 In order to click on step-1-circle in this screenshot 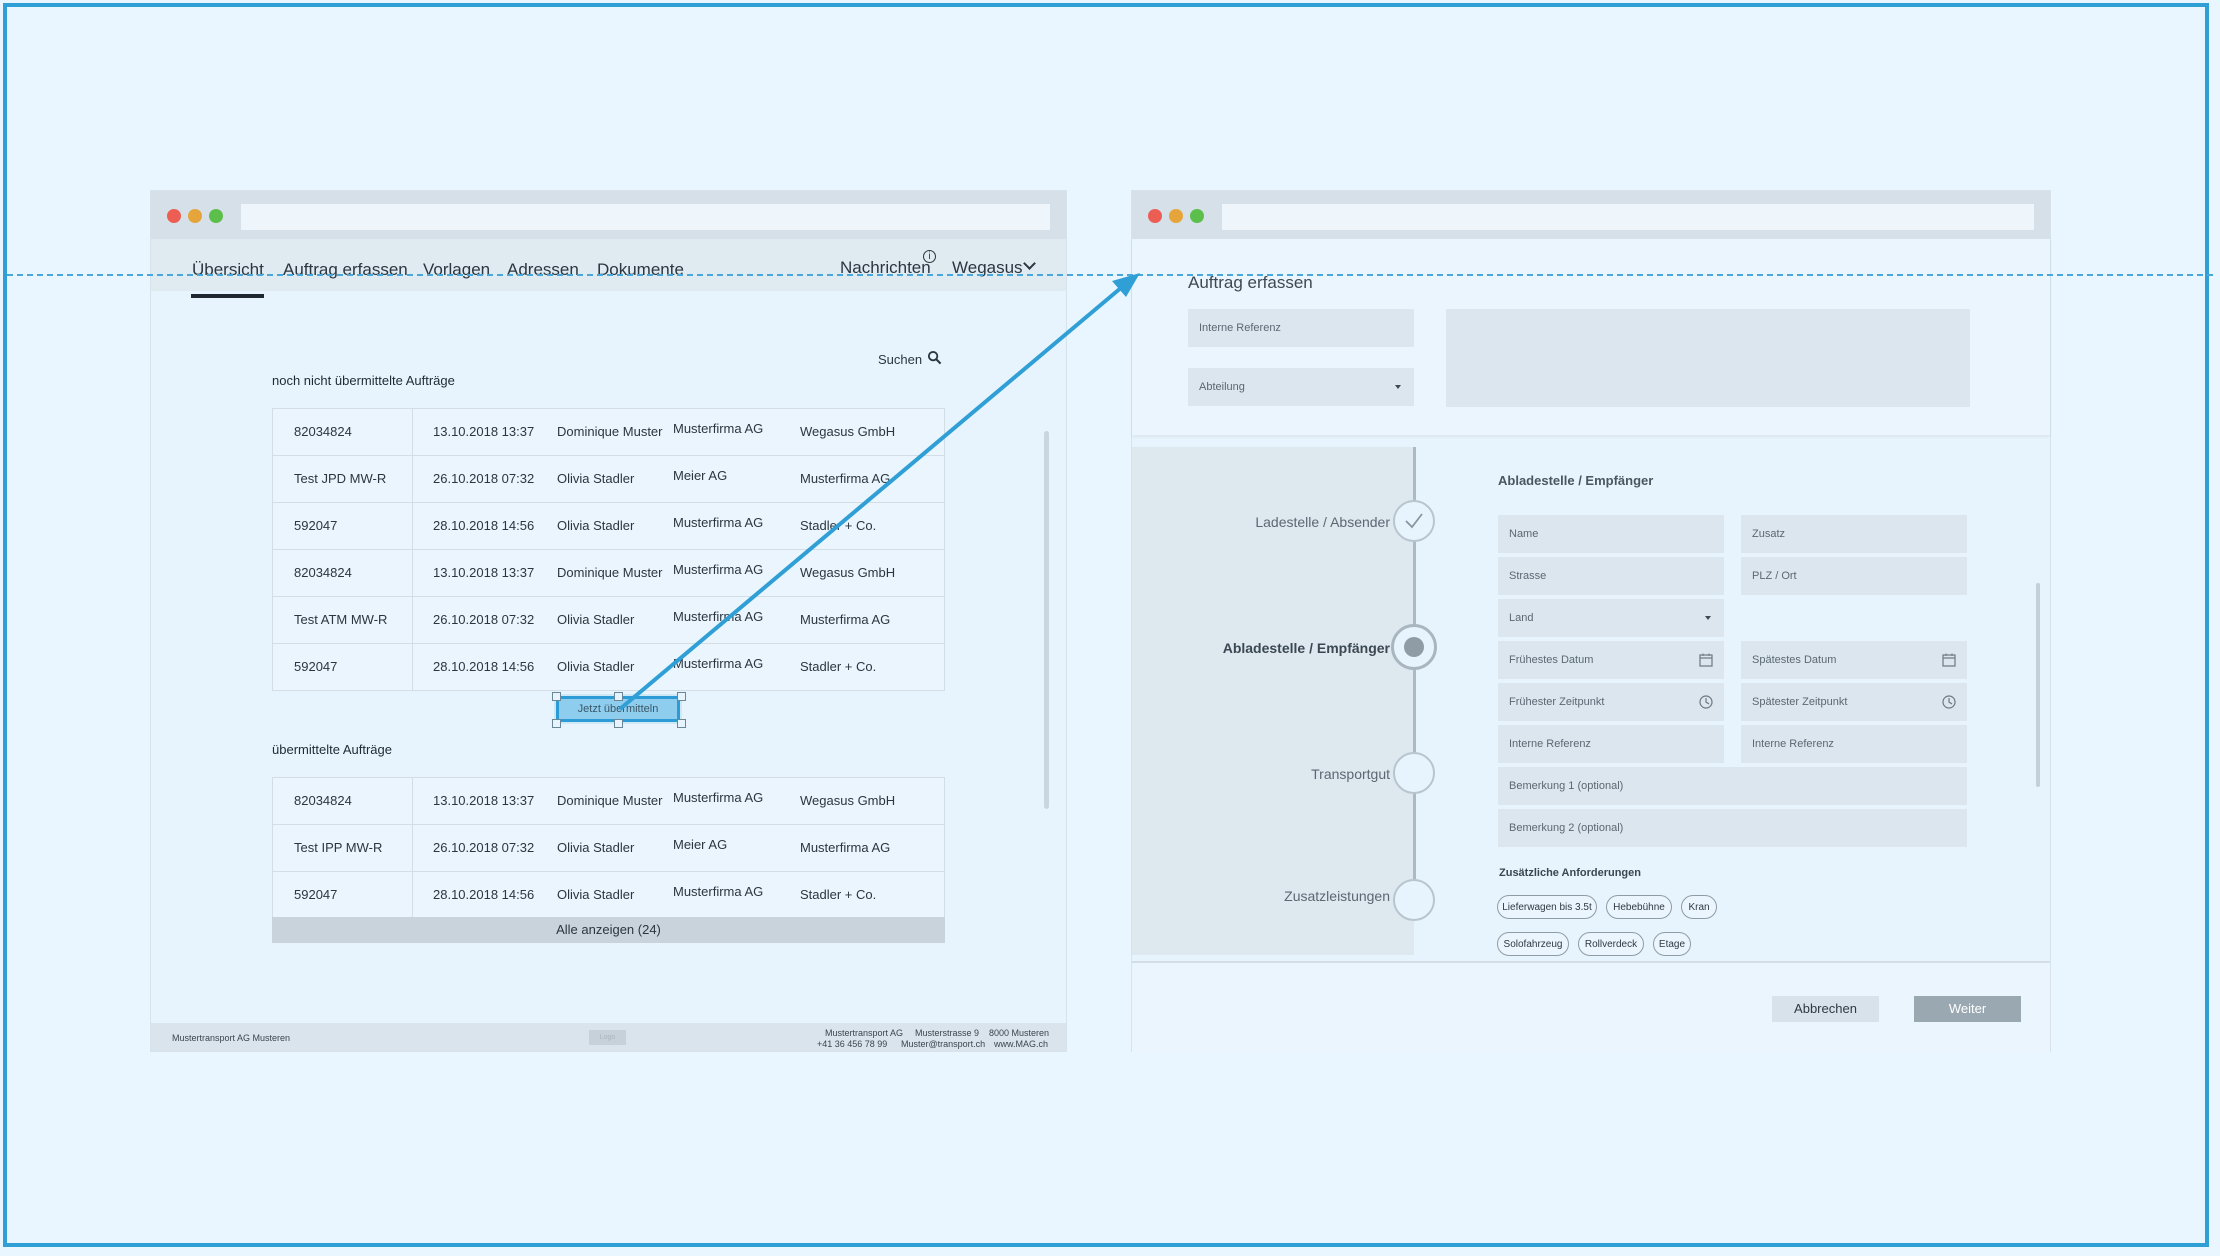, I will do `click(1414, 521)`.